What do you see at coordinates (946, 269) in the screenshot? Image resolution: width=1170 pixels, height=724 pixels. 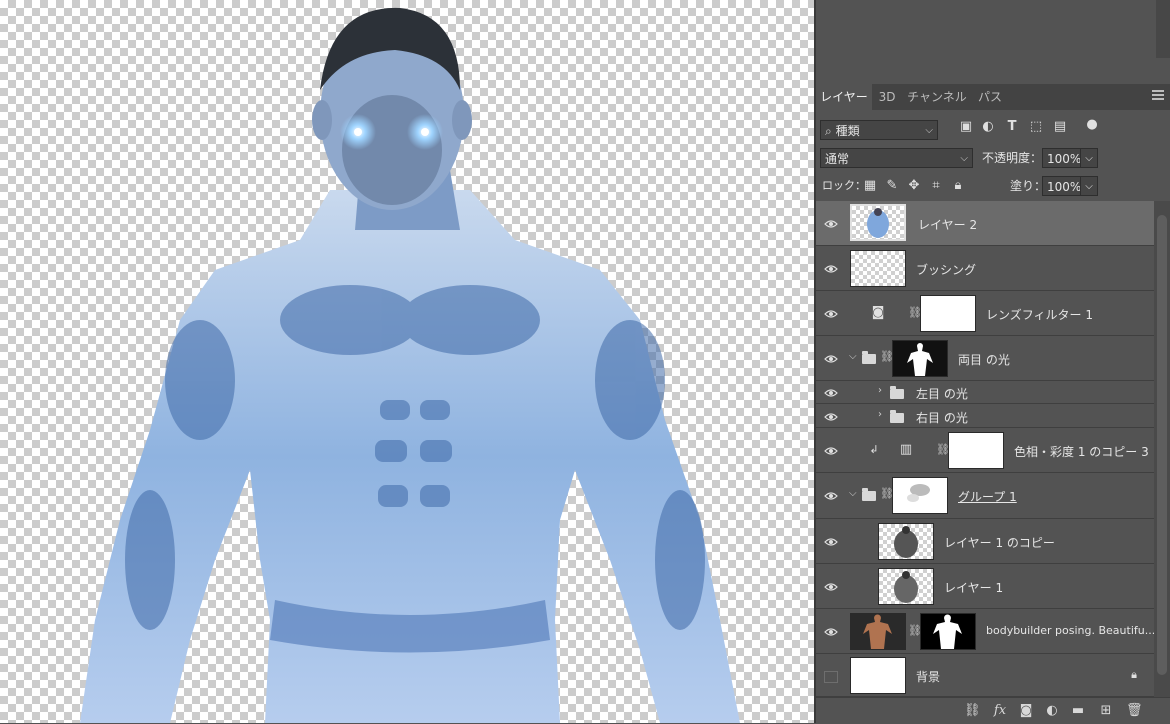 I see `layer-name: ブッシング` at bounding box center [946, 269].